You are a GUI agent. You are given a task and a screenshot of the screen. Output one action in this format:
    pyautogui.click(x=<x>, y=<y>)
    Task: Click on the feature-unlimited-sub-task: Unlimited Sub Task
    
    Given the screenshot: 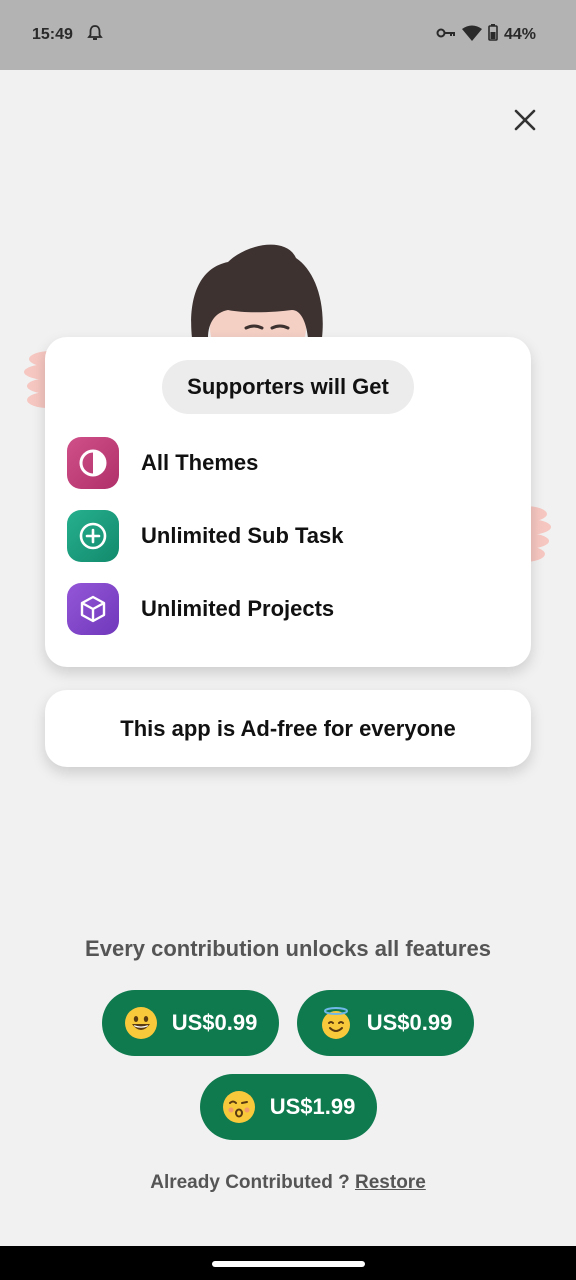 What is the action you would take?
    pyautogui.click(x=287, y=536)
    